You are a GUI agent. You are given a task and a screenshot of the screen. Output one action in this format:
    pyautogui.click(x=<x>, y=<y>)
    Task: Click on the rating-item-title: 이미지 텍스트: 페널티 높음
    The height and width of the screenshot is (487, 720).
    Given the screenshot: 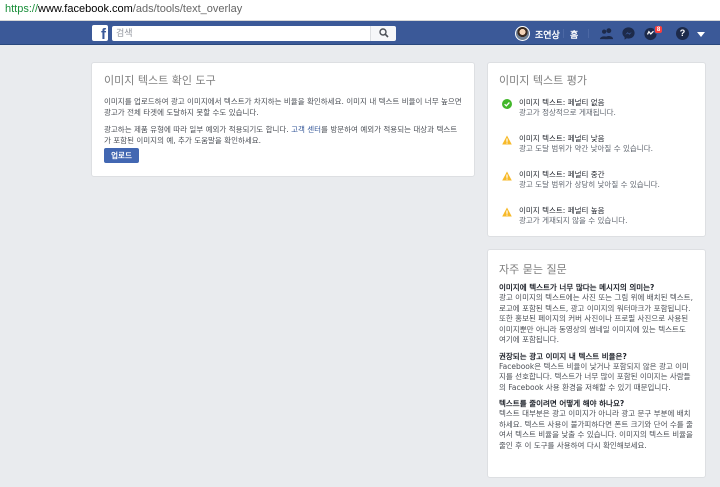 What is the action you would take?
    pyautogui.click(x=562, y=210)
    